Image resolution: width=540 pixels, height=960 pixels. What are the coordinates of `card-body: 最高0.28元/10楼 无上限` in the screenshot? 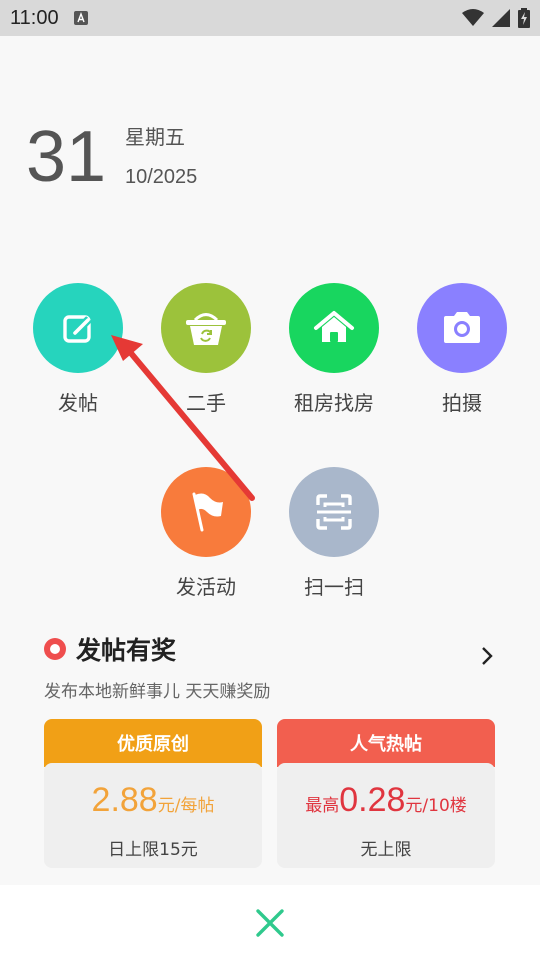 It's located at (386, 815).